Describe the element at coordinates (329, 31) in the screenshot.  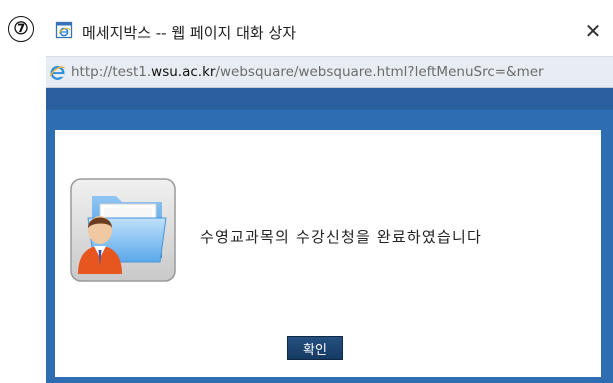
I see `title-bar: 메세지박스 -- 웹 페이지 대화 상자 ✕` at that location.